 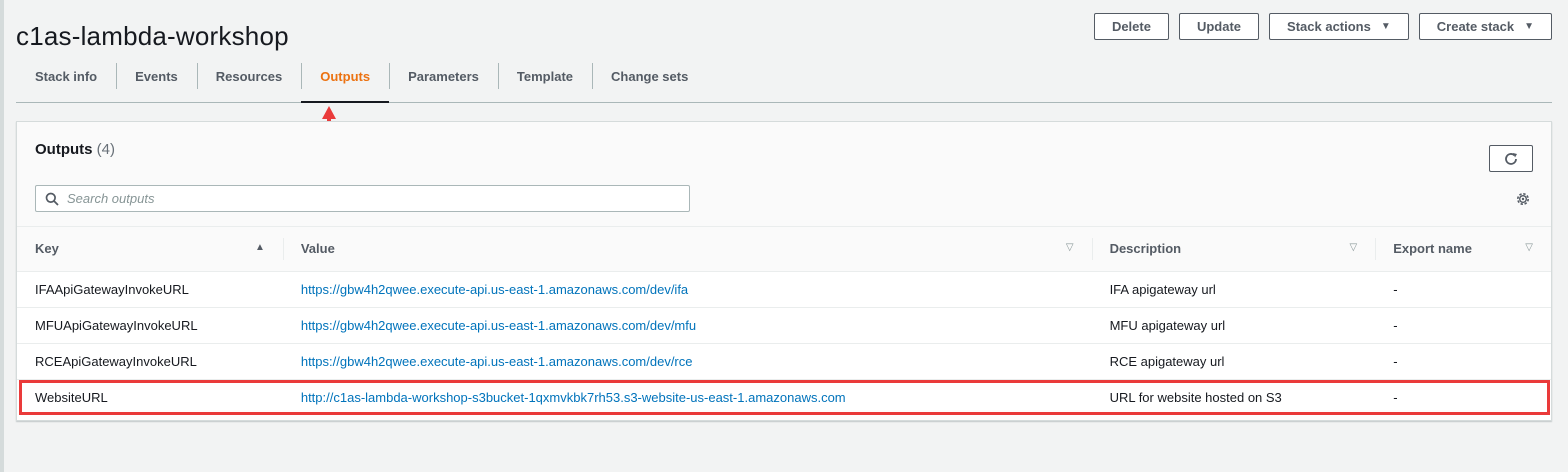 I want to click on tab-label: Template, so click(x=545, y=76).